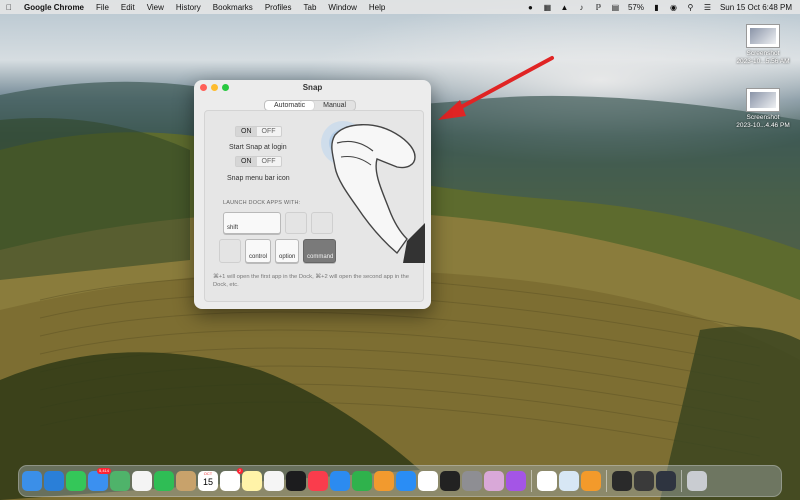  I want to click on maps-icon, so click(120, 481).